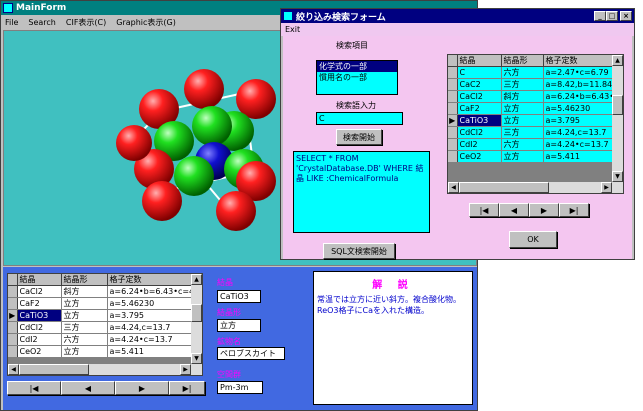 The image size is (643, 411). What do you see at coordinates (479, 72) in the screenshot?
I see `cell-crystal: C` at bounding box center [479, 72].